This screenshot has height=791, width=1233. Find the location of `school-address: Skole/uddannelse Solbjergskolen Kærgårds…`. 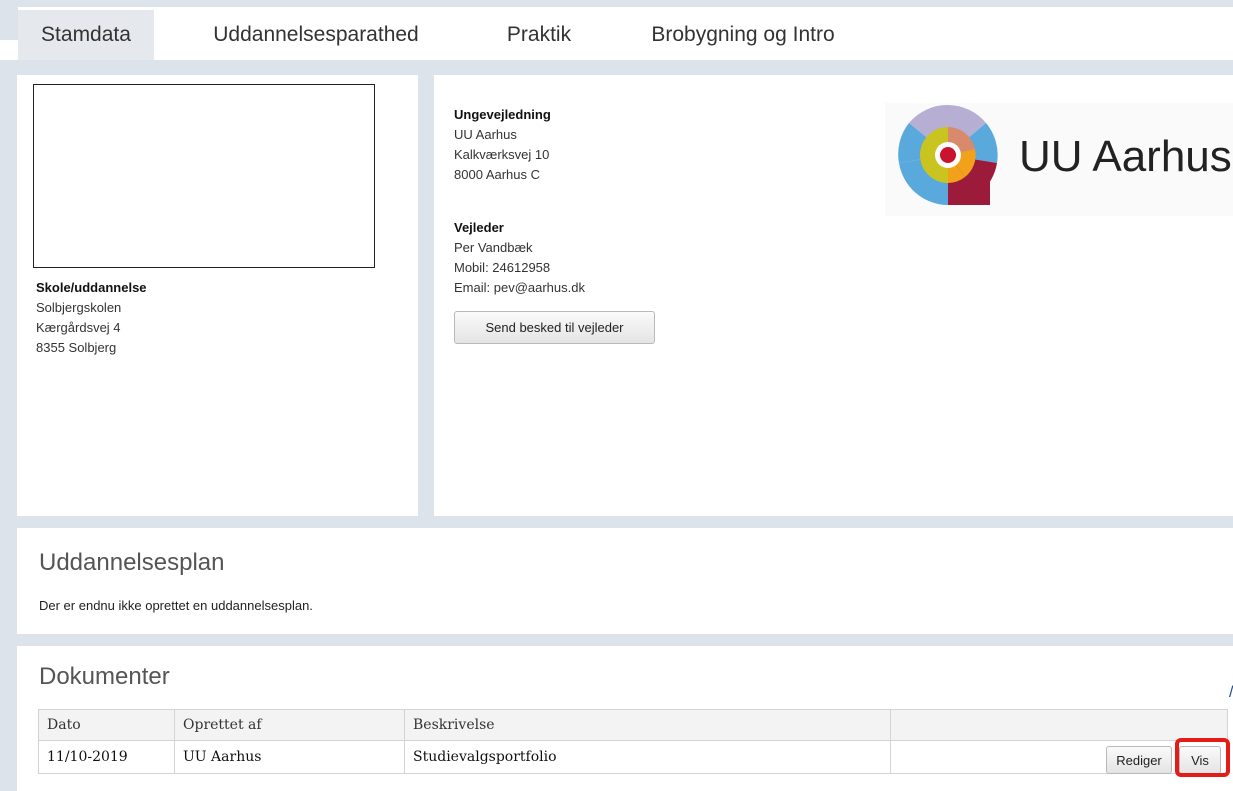

school-address: Skole/uddannelse Solbjergskolen Kærgårds… is located at coordinates (91, 318).